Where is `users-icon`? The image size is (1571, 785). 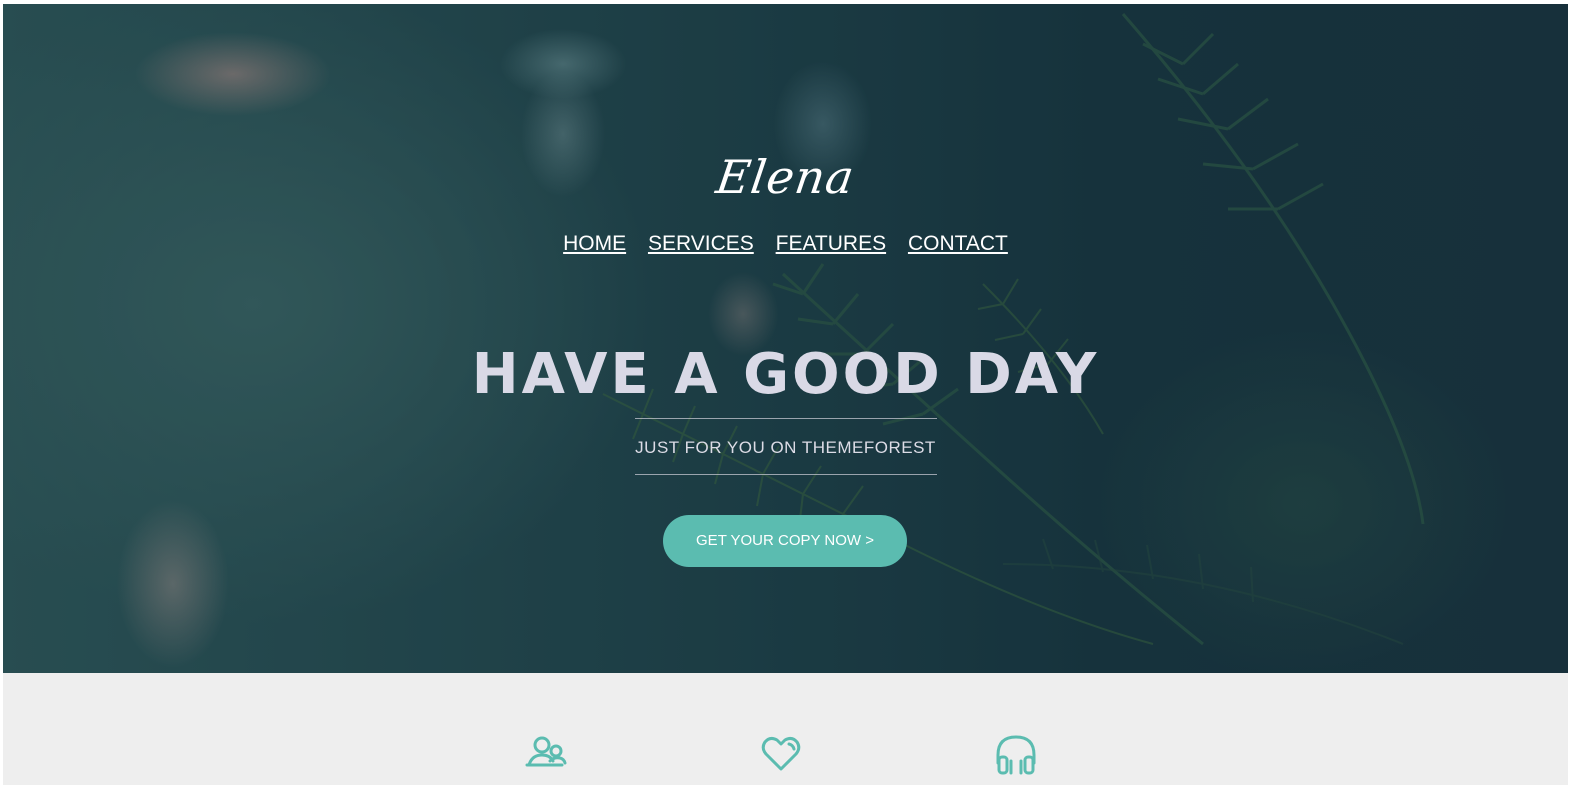
users-icon is located at coordinates (547, 754).